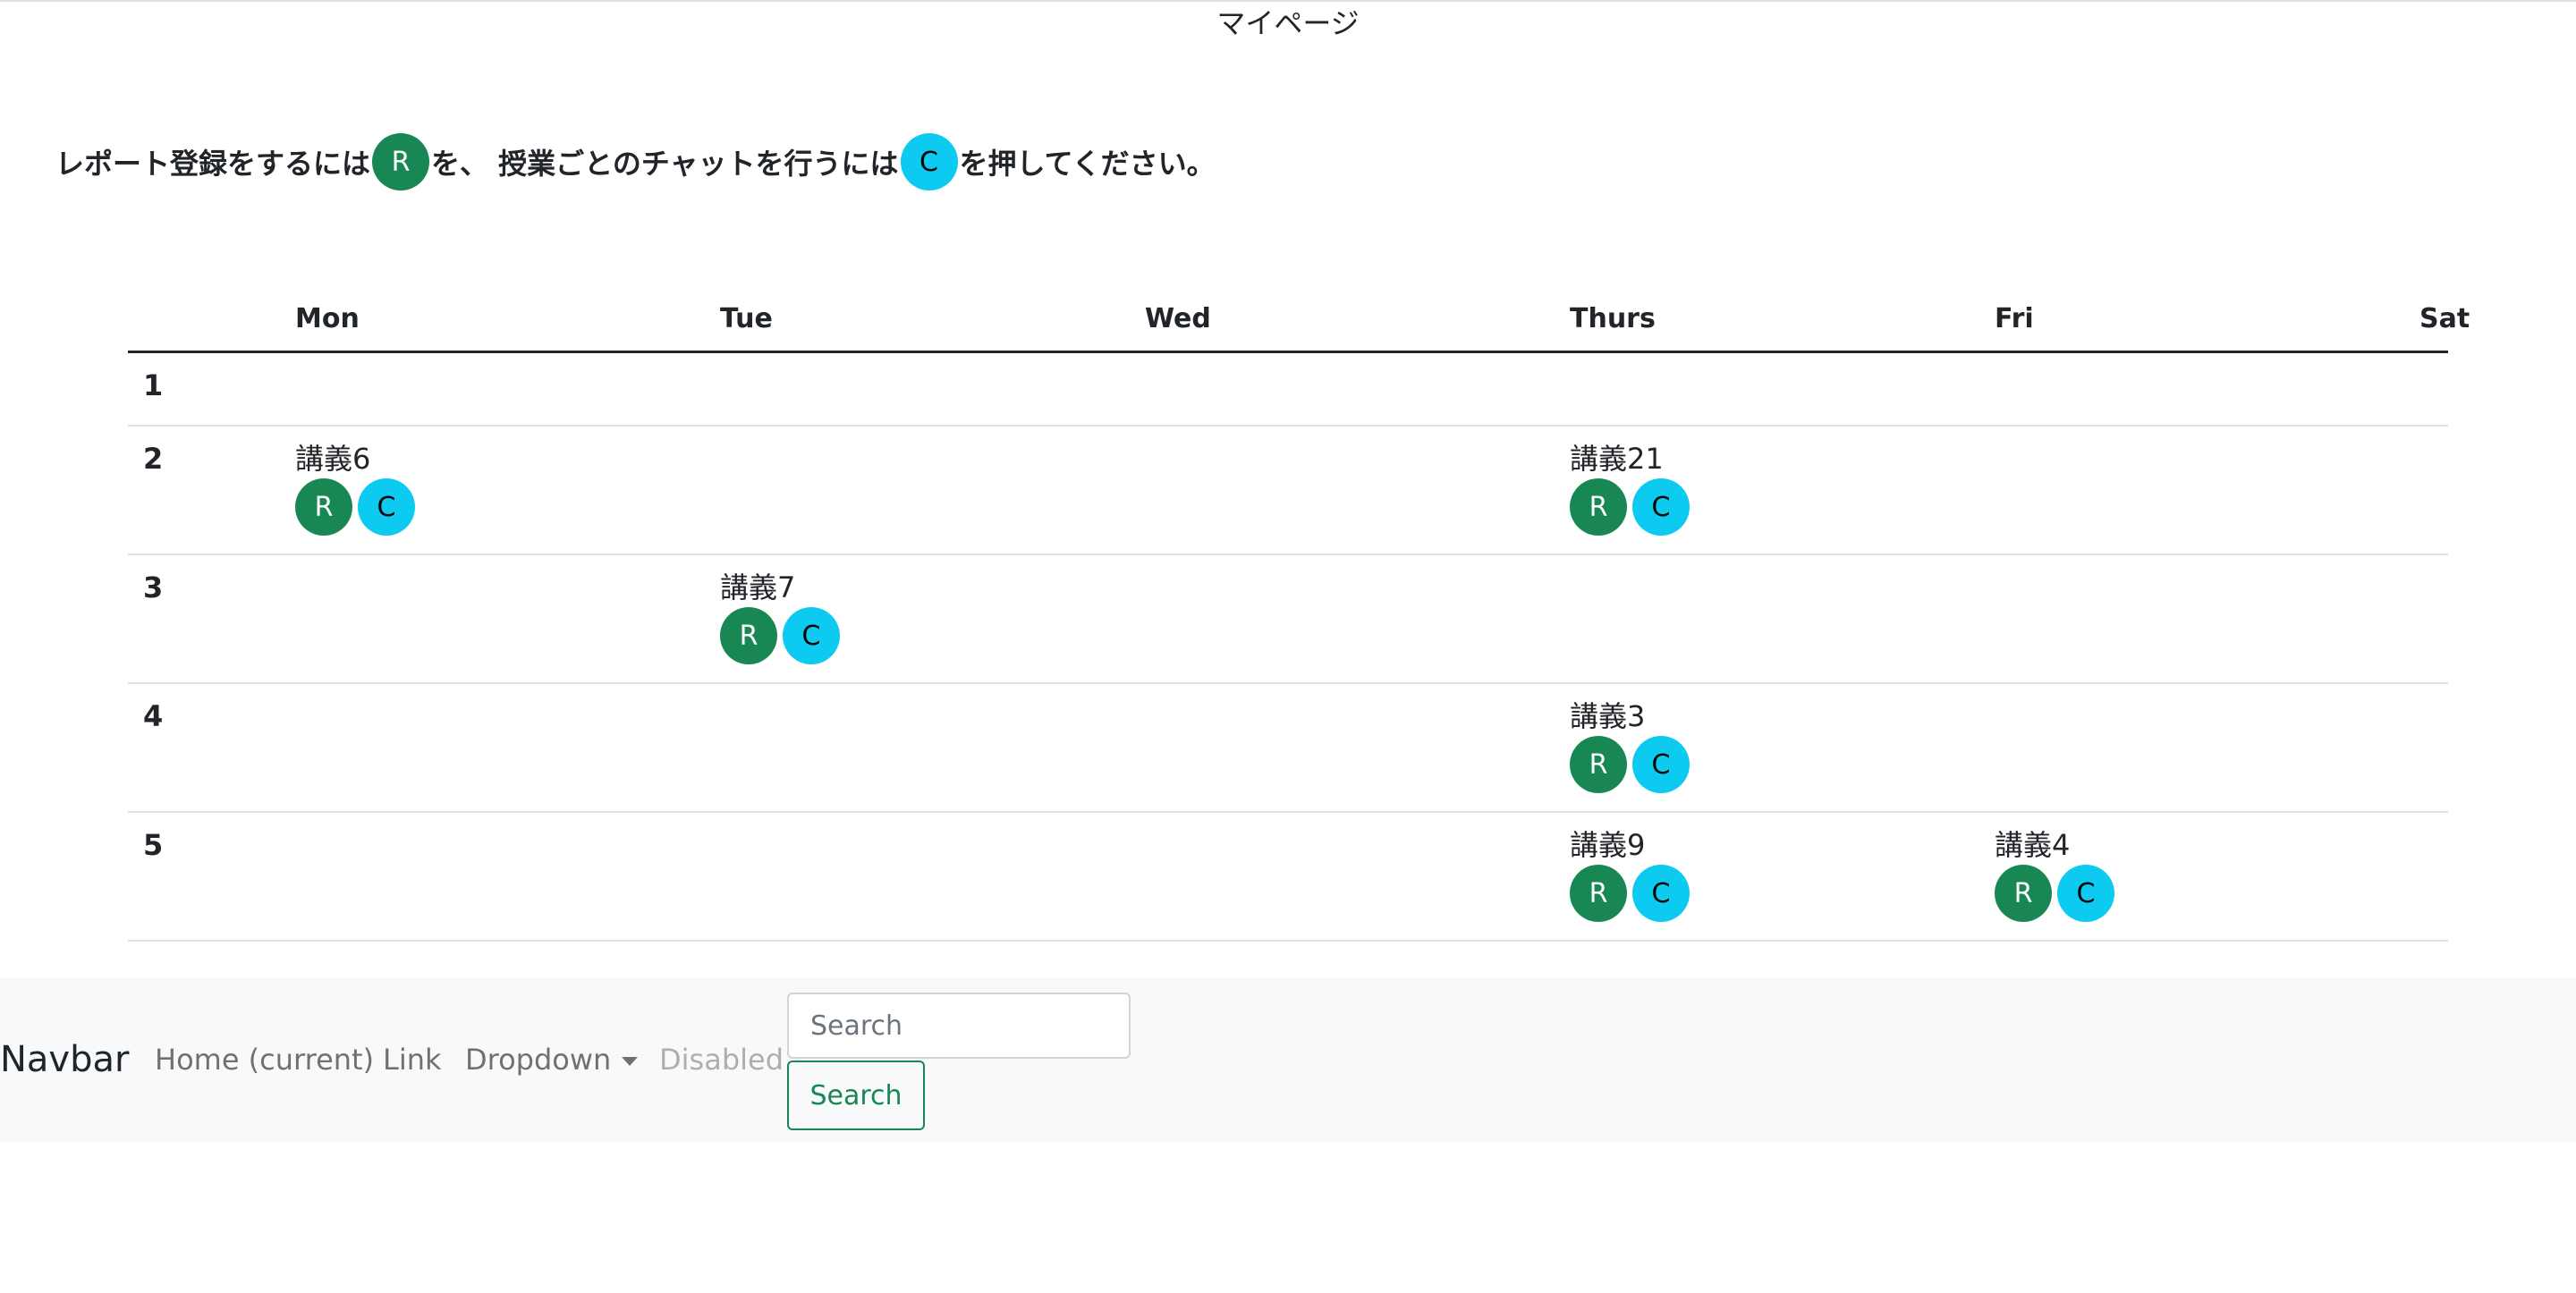  What do you see at coordinates (1767, 320) in the screenshot?
I see `day-header-thurs: Thurs` at bounding box center [1767, 320].